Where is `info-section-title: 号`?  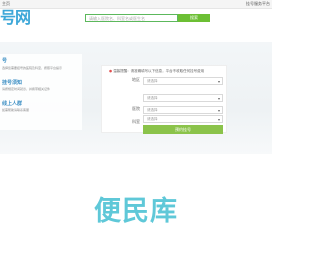
info-section-title: 号 is located at coordinates (5, 61).